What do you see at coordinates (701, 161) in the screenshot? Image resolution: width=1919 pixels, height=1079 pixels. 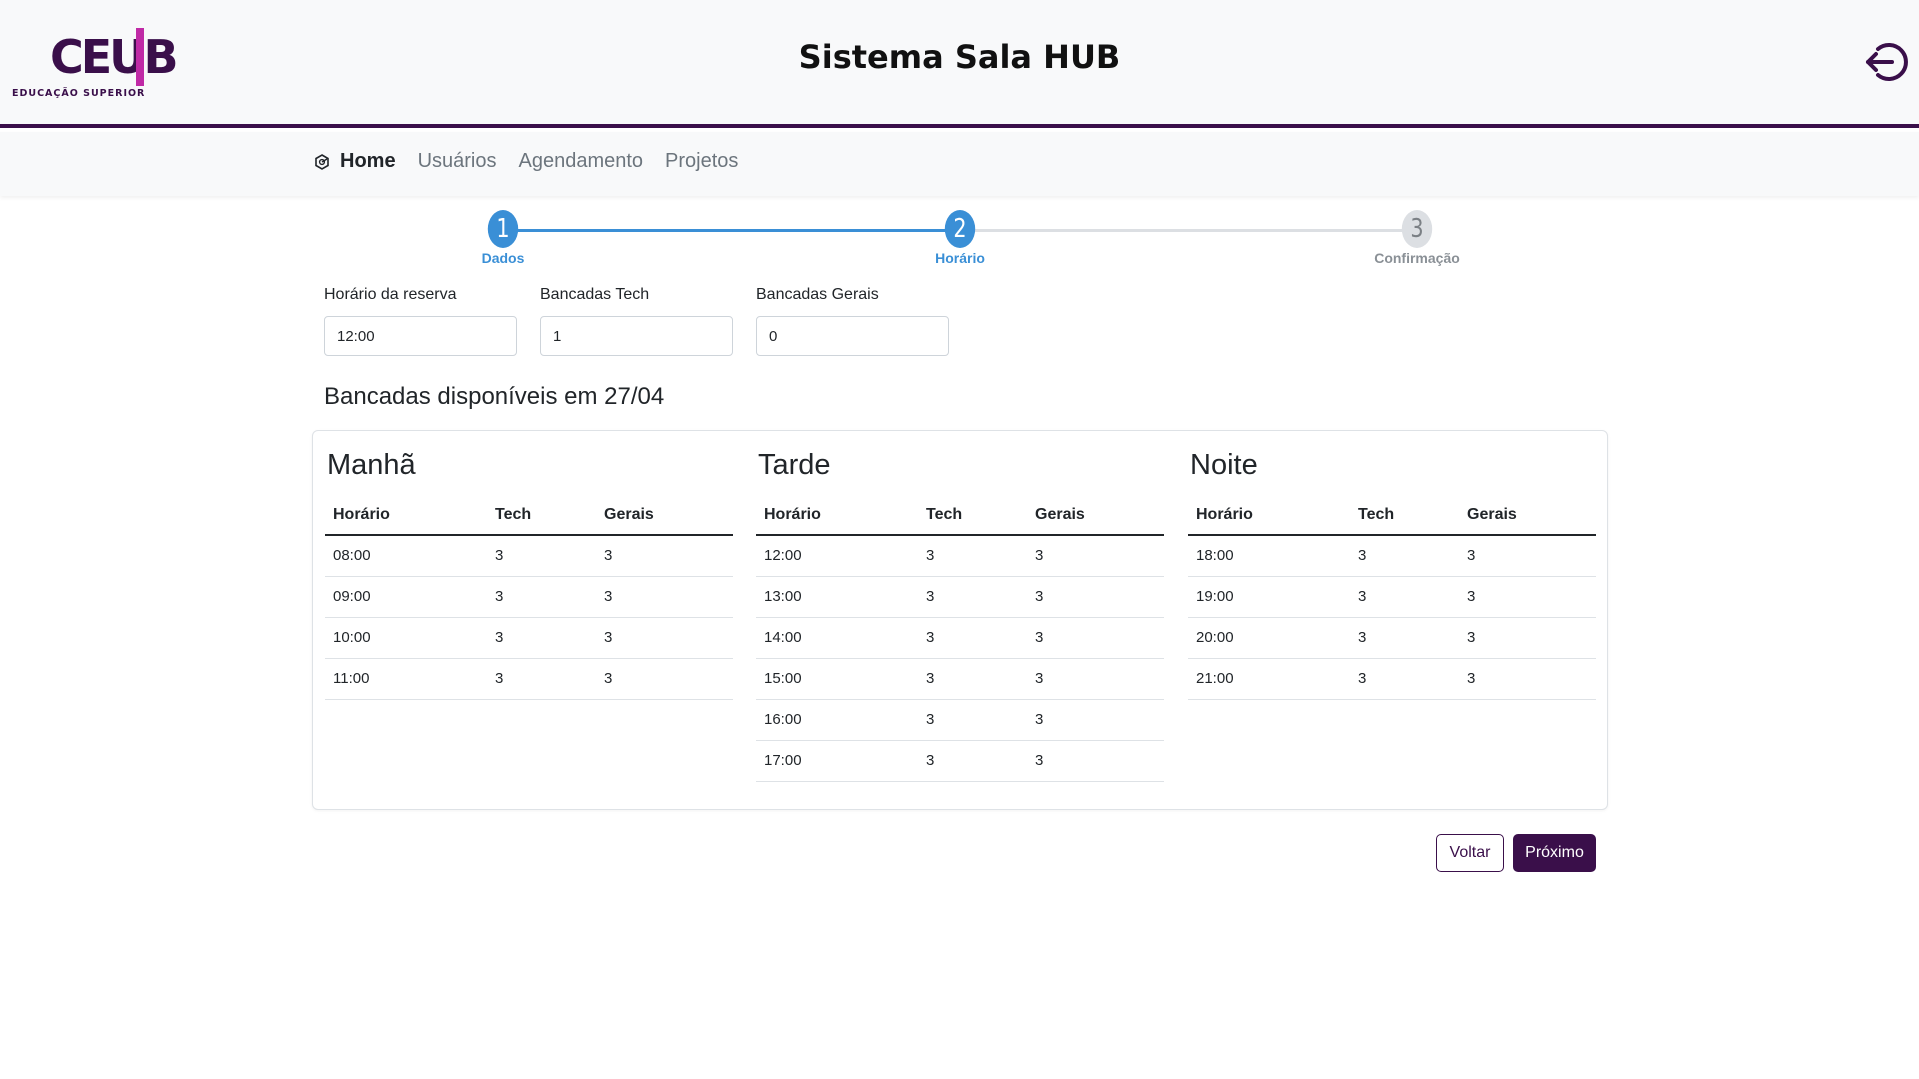 I see `nav-item-projetos: Projetos` at bounding box center [701, 161].